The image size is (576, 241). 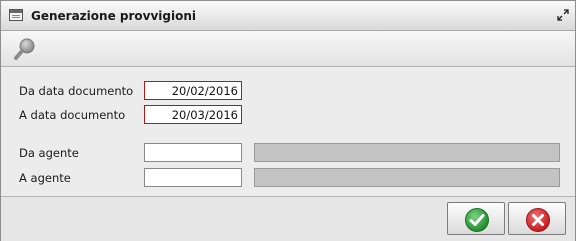 I want to click on from-date-label: Da data documento, so click(x=76, y=91).